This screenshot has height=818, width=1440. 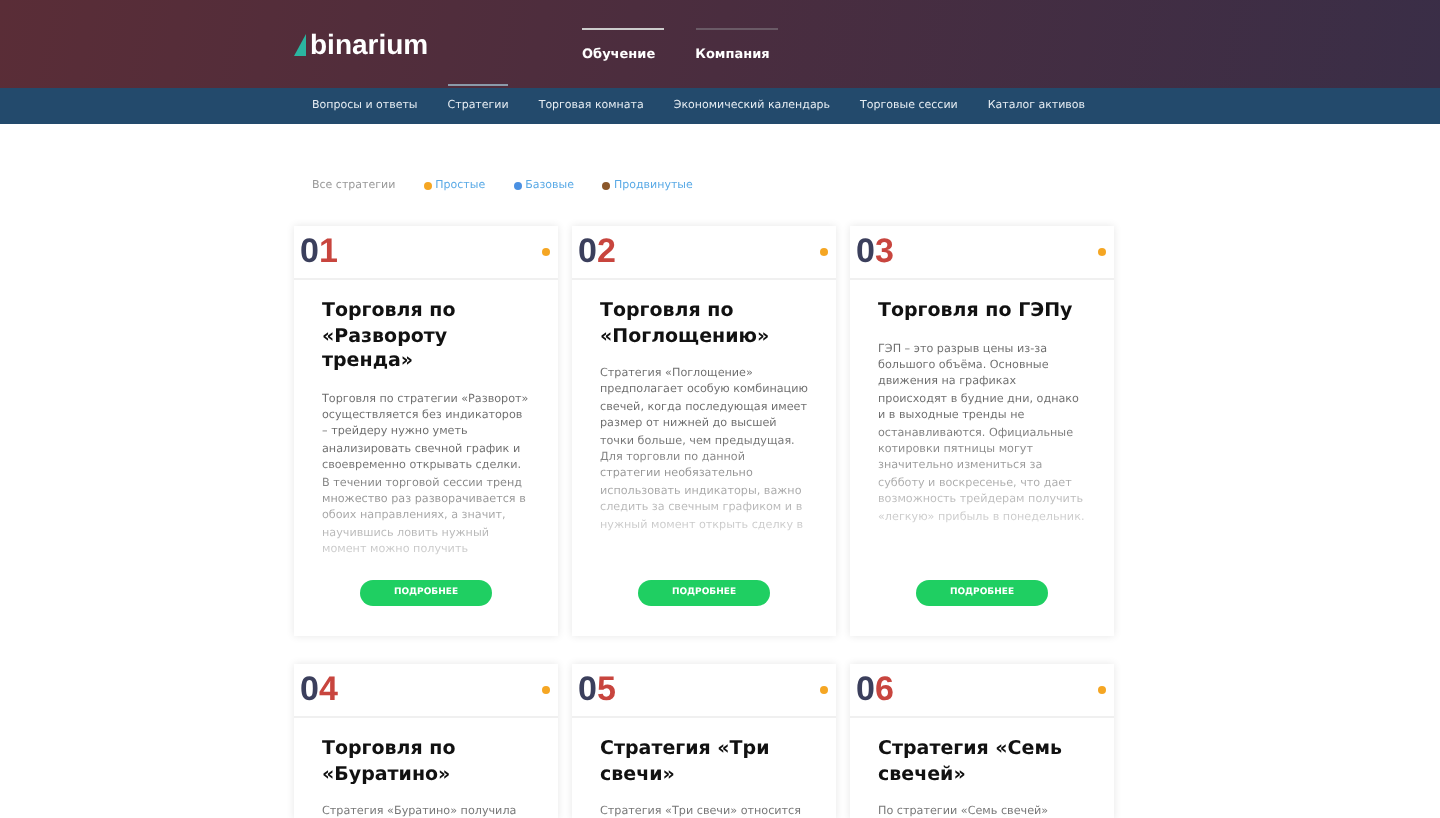 What do you see at coordinates (369, 44) in the screenshot?
I see `logo-text: binarium` at bounding box center [369, 44].